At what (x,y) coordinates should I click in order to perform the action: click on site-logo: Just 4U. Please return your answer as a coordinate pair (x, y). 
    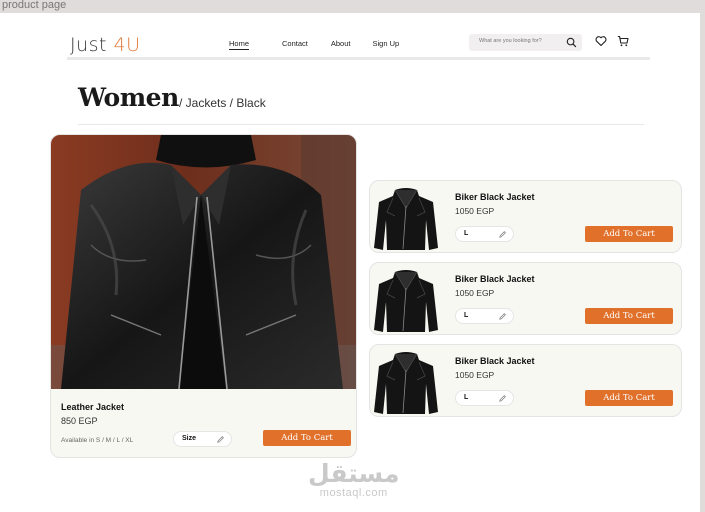
    Looking at the image, I should click on (105, 45).